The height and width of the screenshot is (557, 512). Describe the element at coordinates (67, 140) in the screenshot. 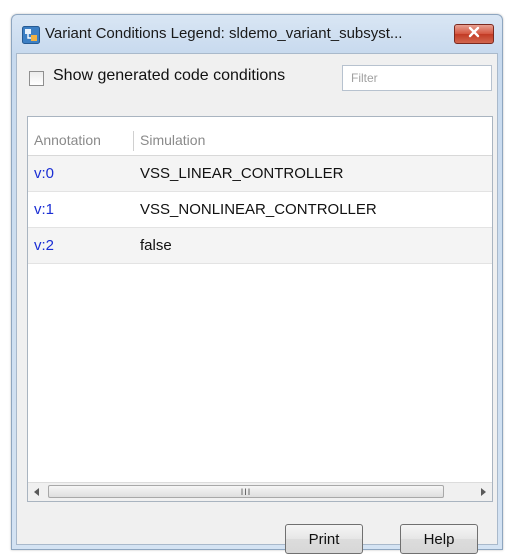

I see `column-header-annotation: Annotation` at that location.